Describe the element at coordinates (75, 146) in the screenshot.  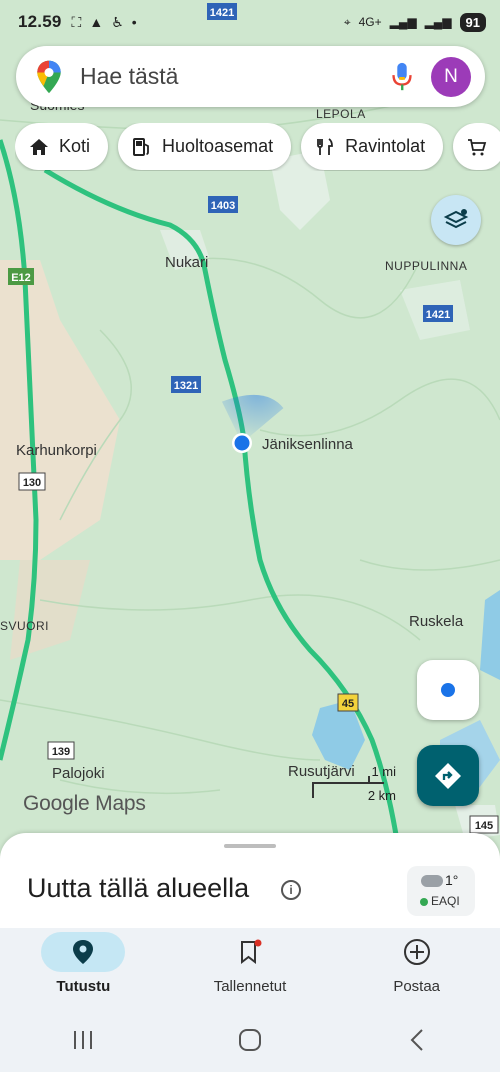
I see `chip-label: Koti` at that location.